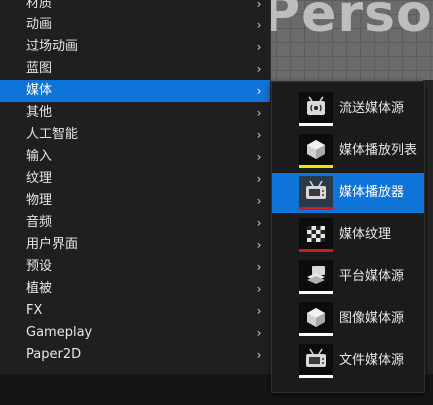  What do you see at coordinates (316, 359) in the screenshot?
I see `file-media-source-icon` at bounding box center [316, 359].